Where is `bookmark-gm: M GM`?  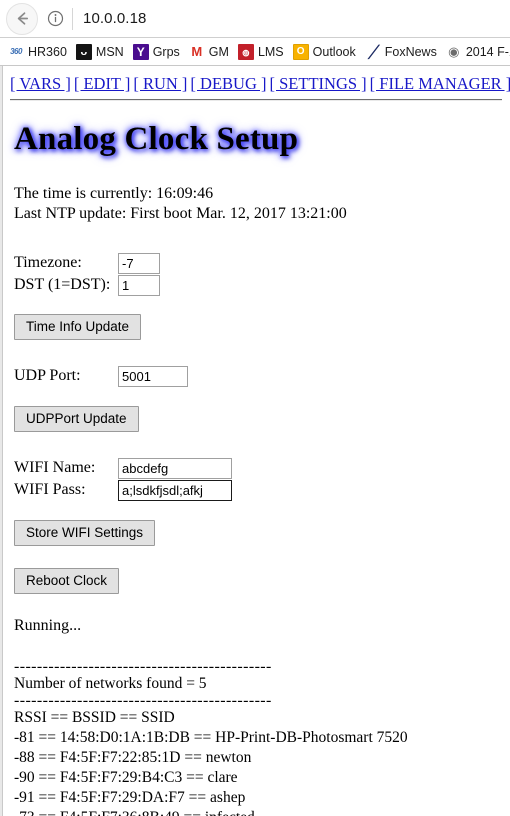
bookmark-gm: M GM is located at coordinates (208, 52).